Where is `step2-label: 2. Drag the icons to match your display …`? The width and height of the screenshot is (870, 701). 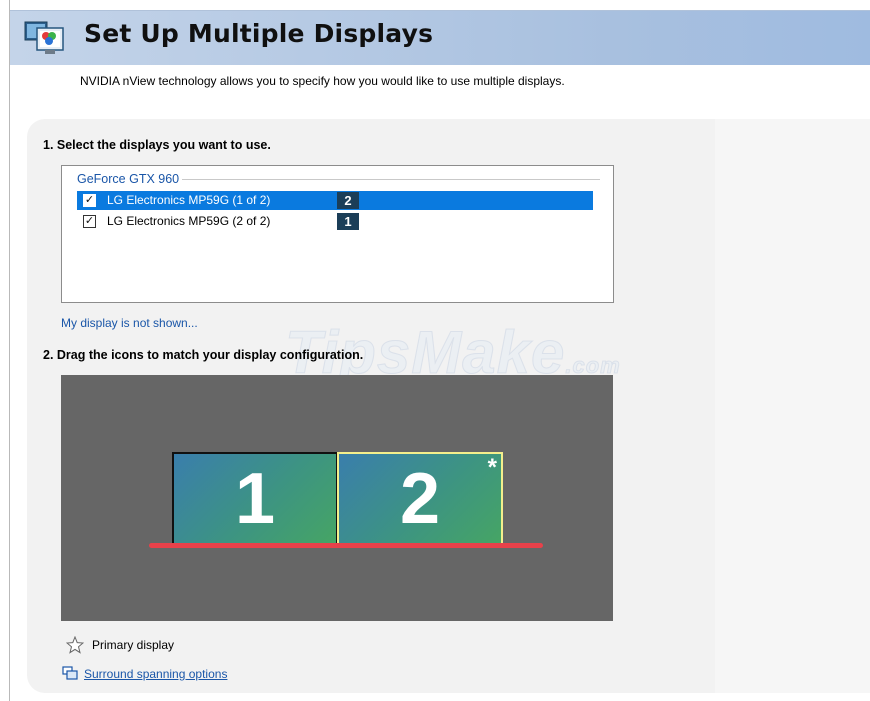 step2-label: 2. Drag the icons to match your display … is located at coordinates (203, 355).